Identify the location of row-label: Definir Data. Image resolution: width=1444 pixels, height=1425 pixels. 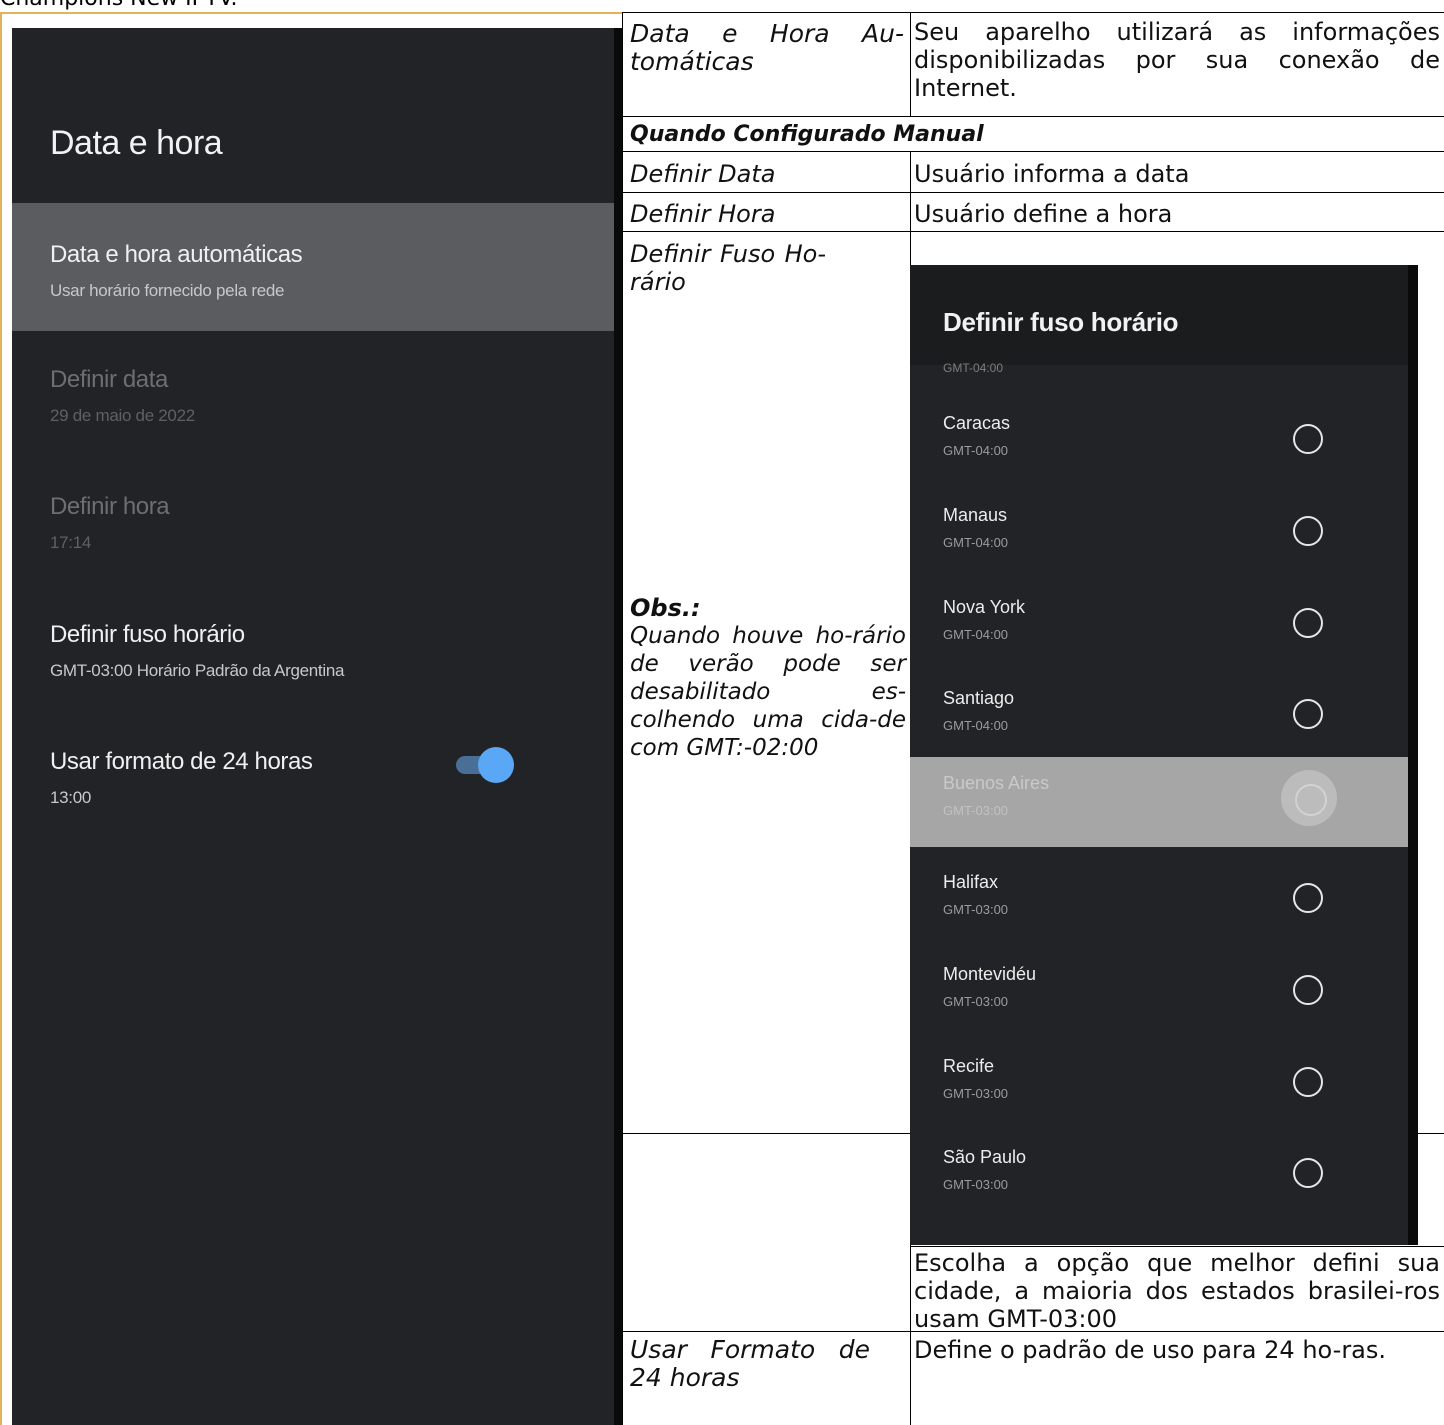
(703, 174).